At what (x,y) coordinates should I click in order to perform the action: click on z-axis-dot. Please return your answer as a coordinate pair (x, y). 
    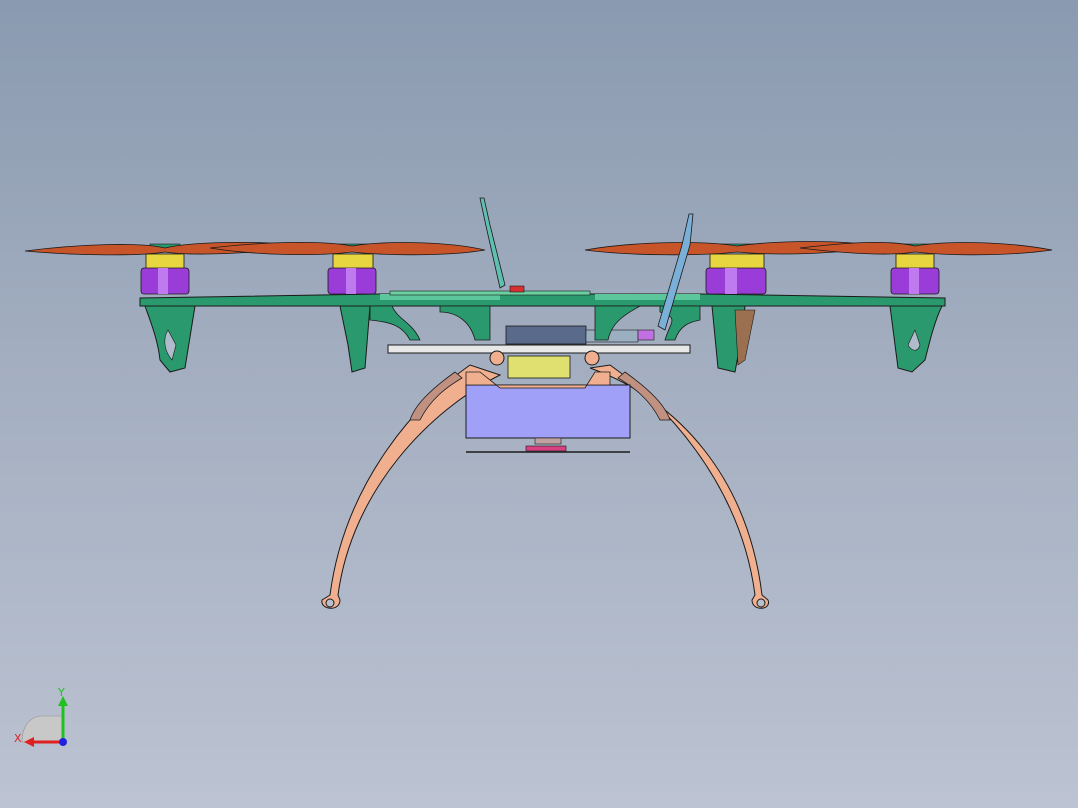
    Looking at the image, I should click on (63, 742).